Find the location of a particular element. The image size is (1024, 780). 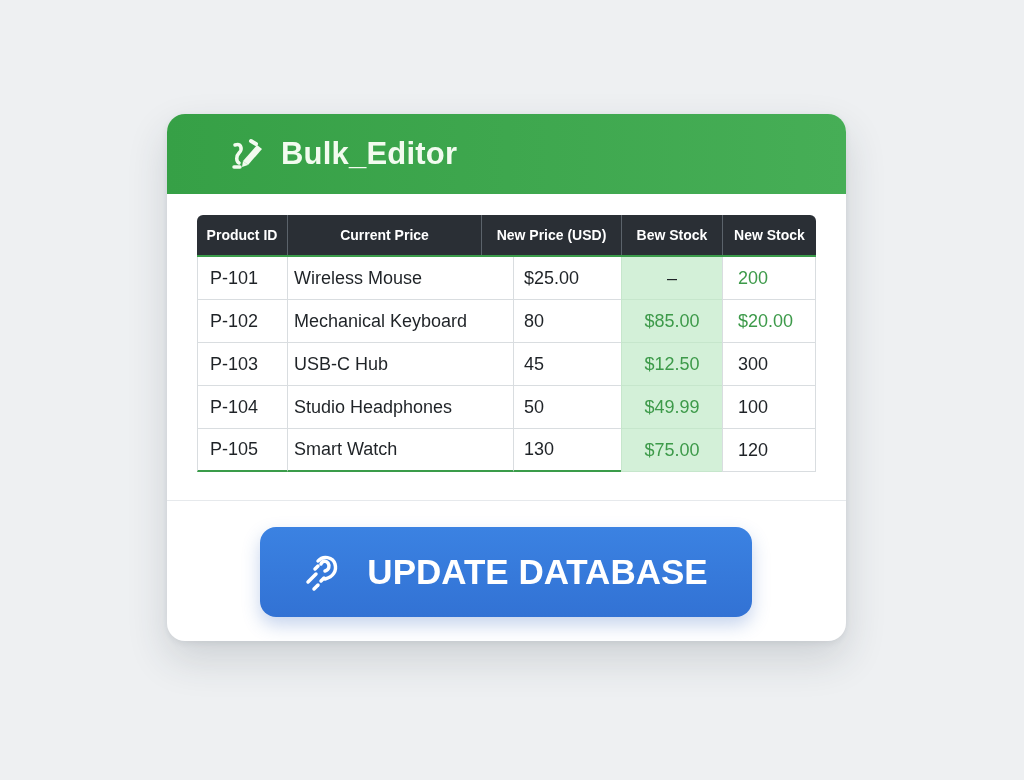

table-cell: $25.00 is located at coordinates (567, 278).